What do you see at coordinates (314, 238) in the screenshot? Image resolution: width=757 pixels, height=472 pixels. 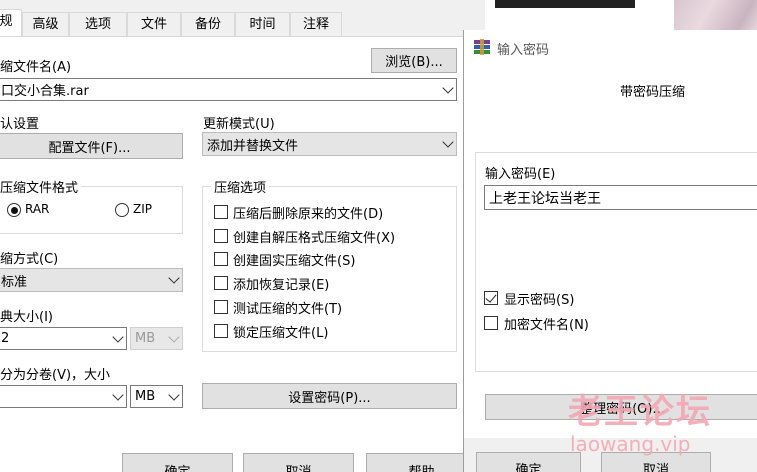 I see `checkbox-sfx-label: 创建自解压格式压缩文件(X)` at bounding box center [314, 238].